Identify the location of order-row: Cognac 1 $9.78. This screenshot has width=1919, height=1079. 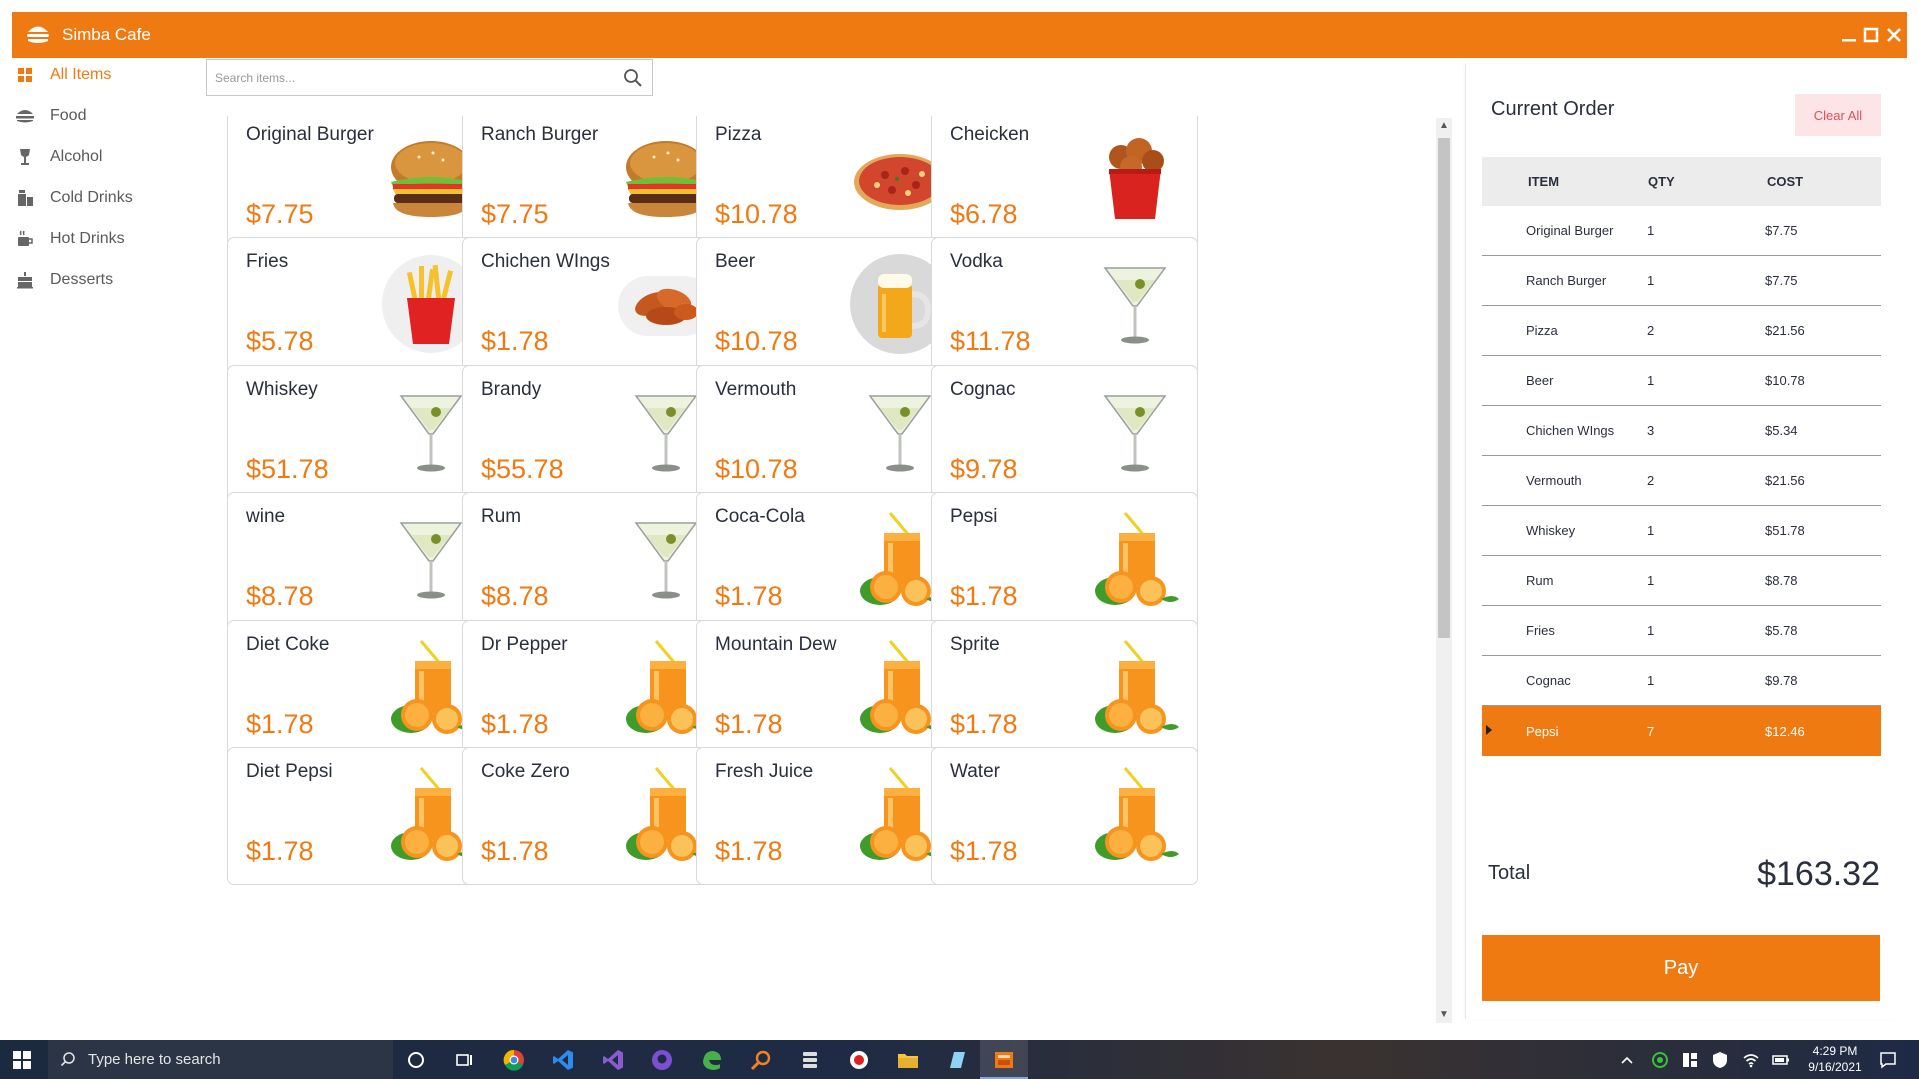
(1681, 681).